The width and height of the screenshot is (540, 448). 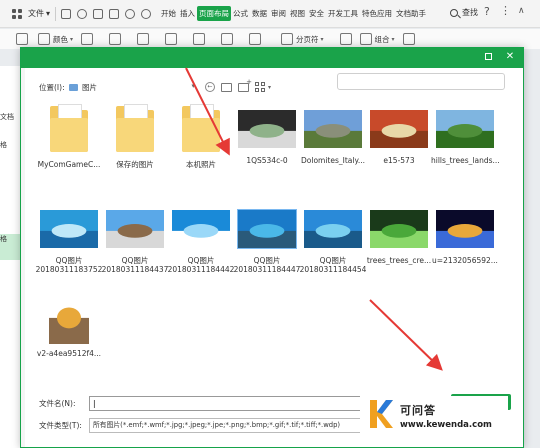 I want to click on collapse-ribbon-icon: ∧, so click(x=521, y=11).